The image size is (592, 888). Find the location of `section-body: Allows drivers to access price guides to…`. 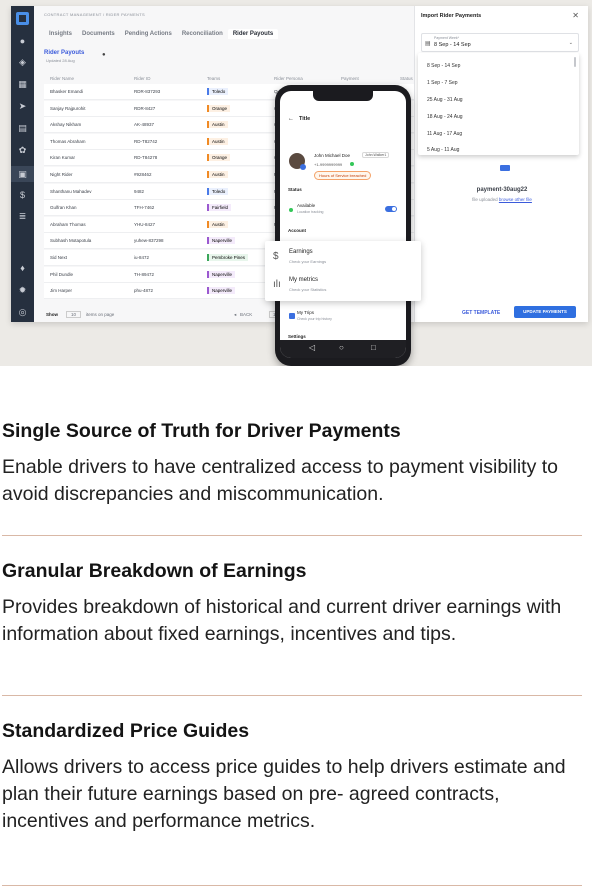

section-body: Allows drivers to access price guides to… is located at coordinates (284, 794).